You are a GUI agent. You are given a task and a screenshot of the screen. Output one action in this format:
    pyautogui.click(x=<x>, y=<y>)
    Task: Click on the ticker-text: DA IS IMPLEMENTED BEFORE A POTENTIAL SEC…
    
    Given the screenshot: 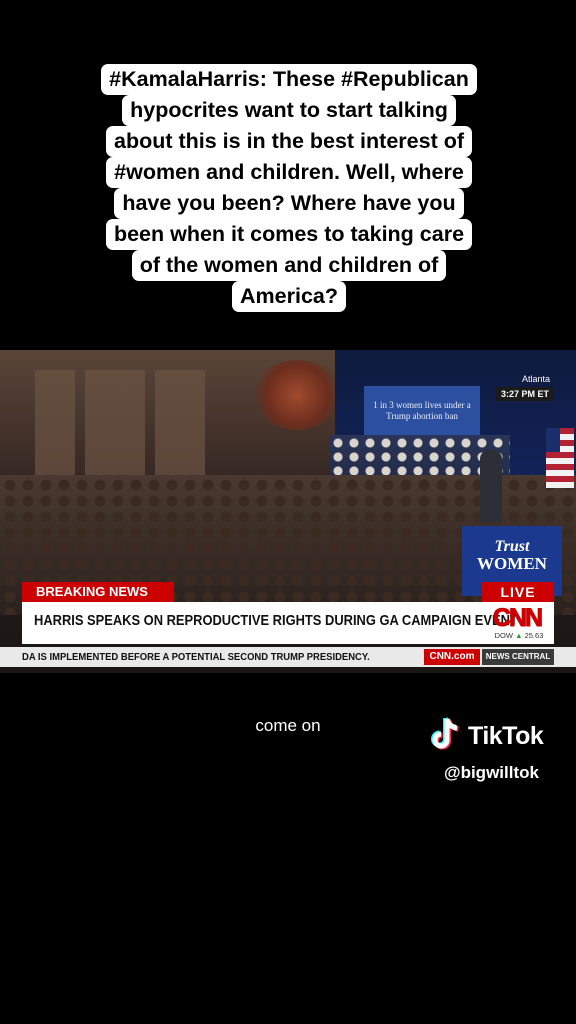 What is the action you would take?
    pyautogui.click(x=196, y=657)
    